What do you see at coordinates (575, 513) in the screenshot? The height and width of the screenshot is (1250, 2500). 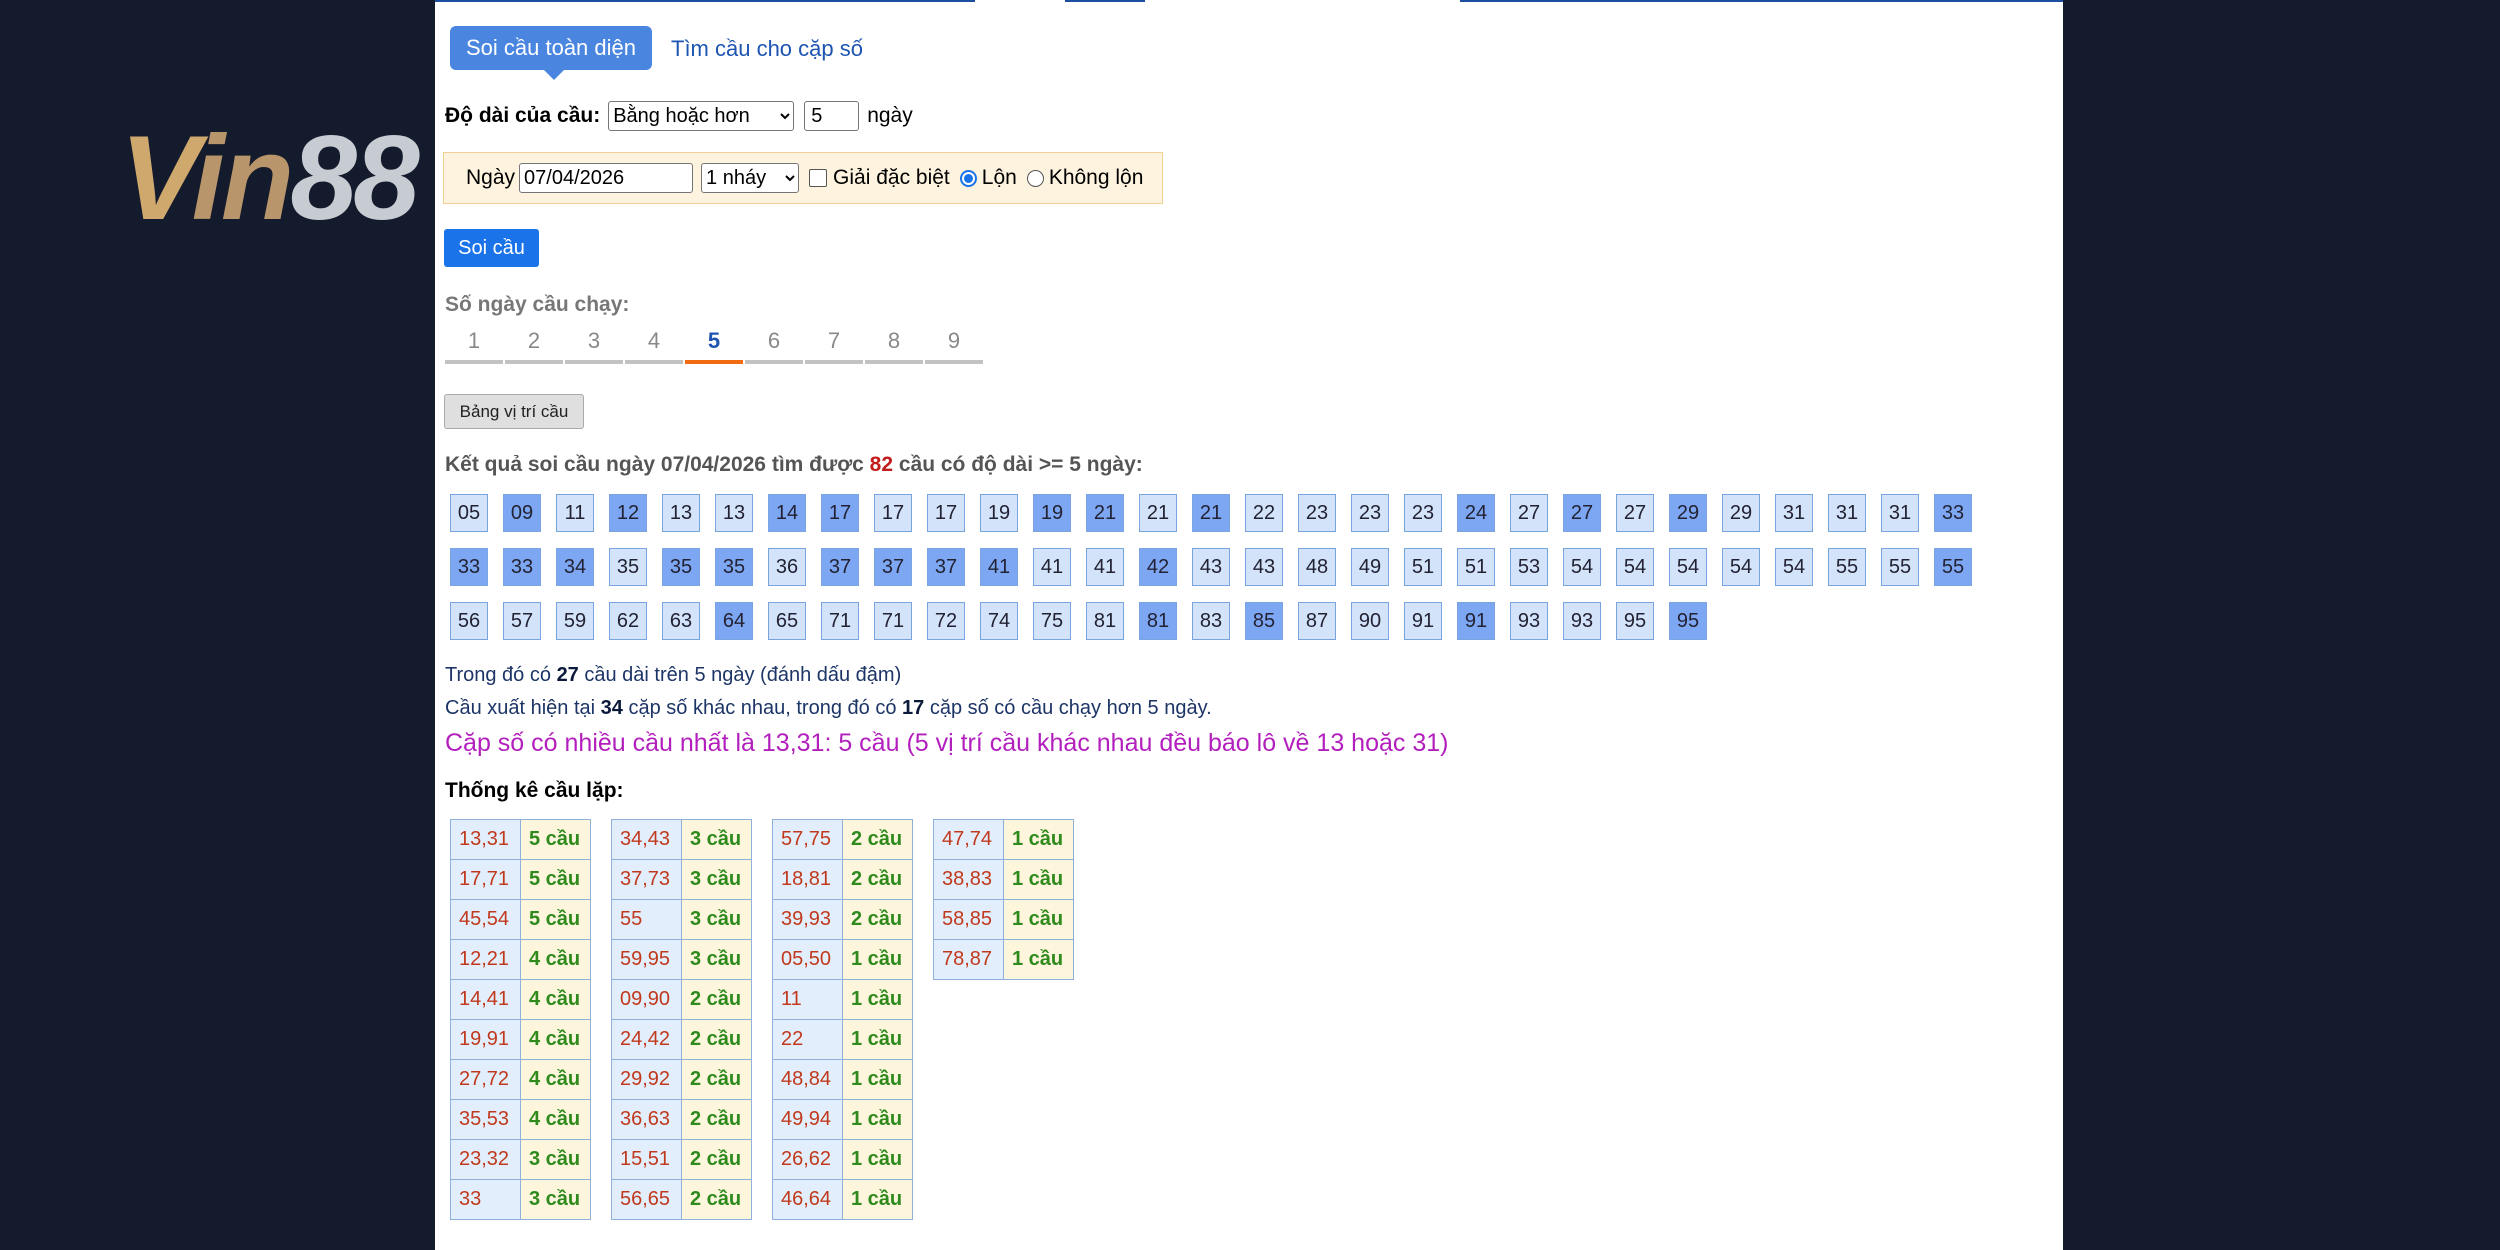 I see `number-cell: 11` at bounding box center [575, 513].